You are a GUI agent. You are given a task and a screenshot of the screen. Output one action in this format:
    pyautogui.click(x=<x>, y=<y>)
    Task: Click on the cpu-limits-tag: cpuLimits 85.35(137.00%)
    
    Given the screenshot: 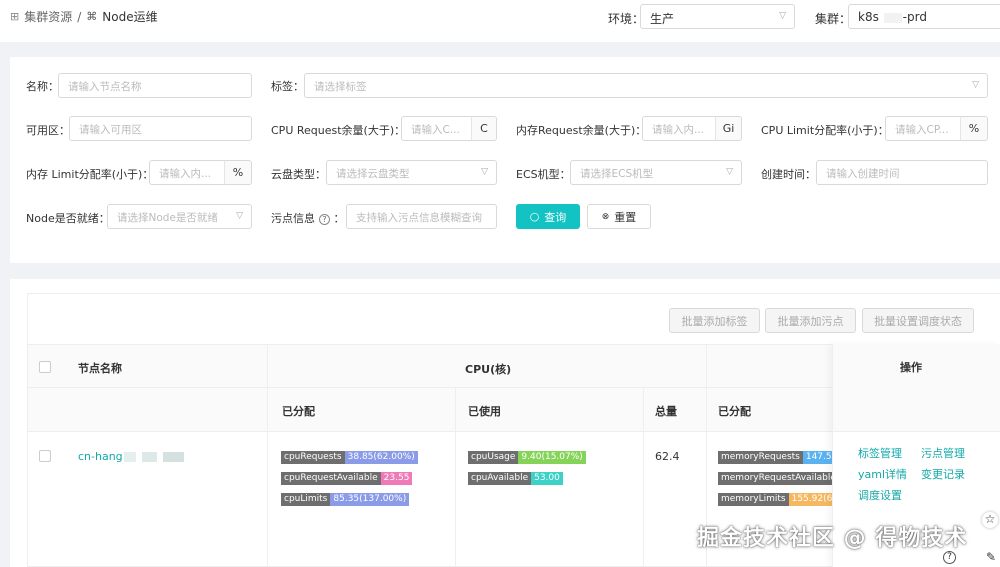 What is the action you would take?
    pyautogui.click(x=345, y=499)
    